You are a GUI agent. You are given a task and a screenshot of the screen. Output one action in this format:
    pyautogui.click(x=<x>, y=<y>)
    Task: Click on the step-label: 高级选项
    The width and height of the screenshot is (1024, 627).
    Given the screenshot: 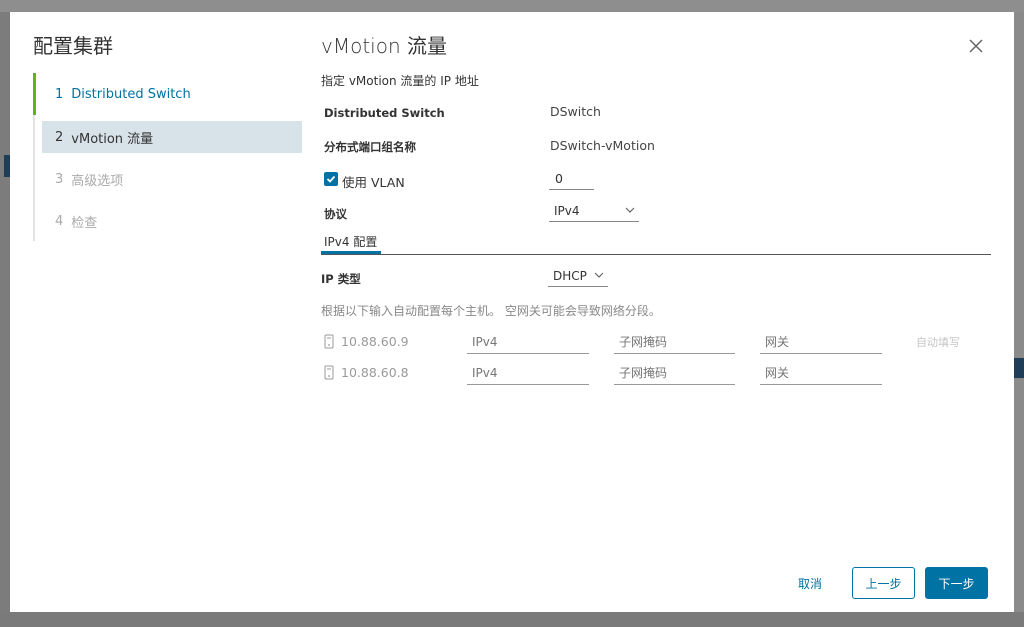 What is the action you would take?
    pyautogui.click(x=97, y=181)
    